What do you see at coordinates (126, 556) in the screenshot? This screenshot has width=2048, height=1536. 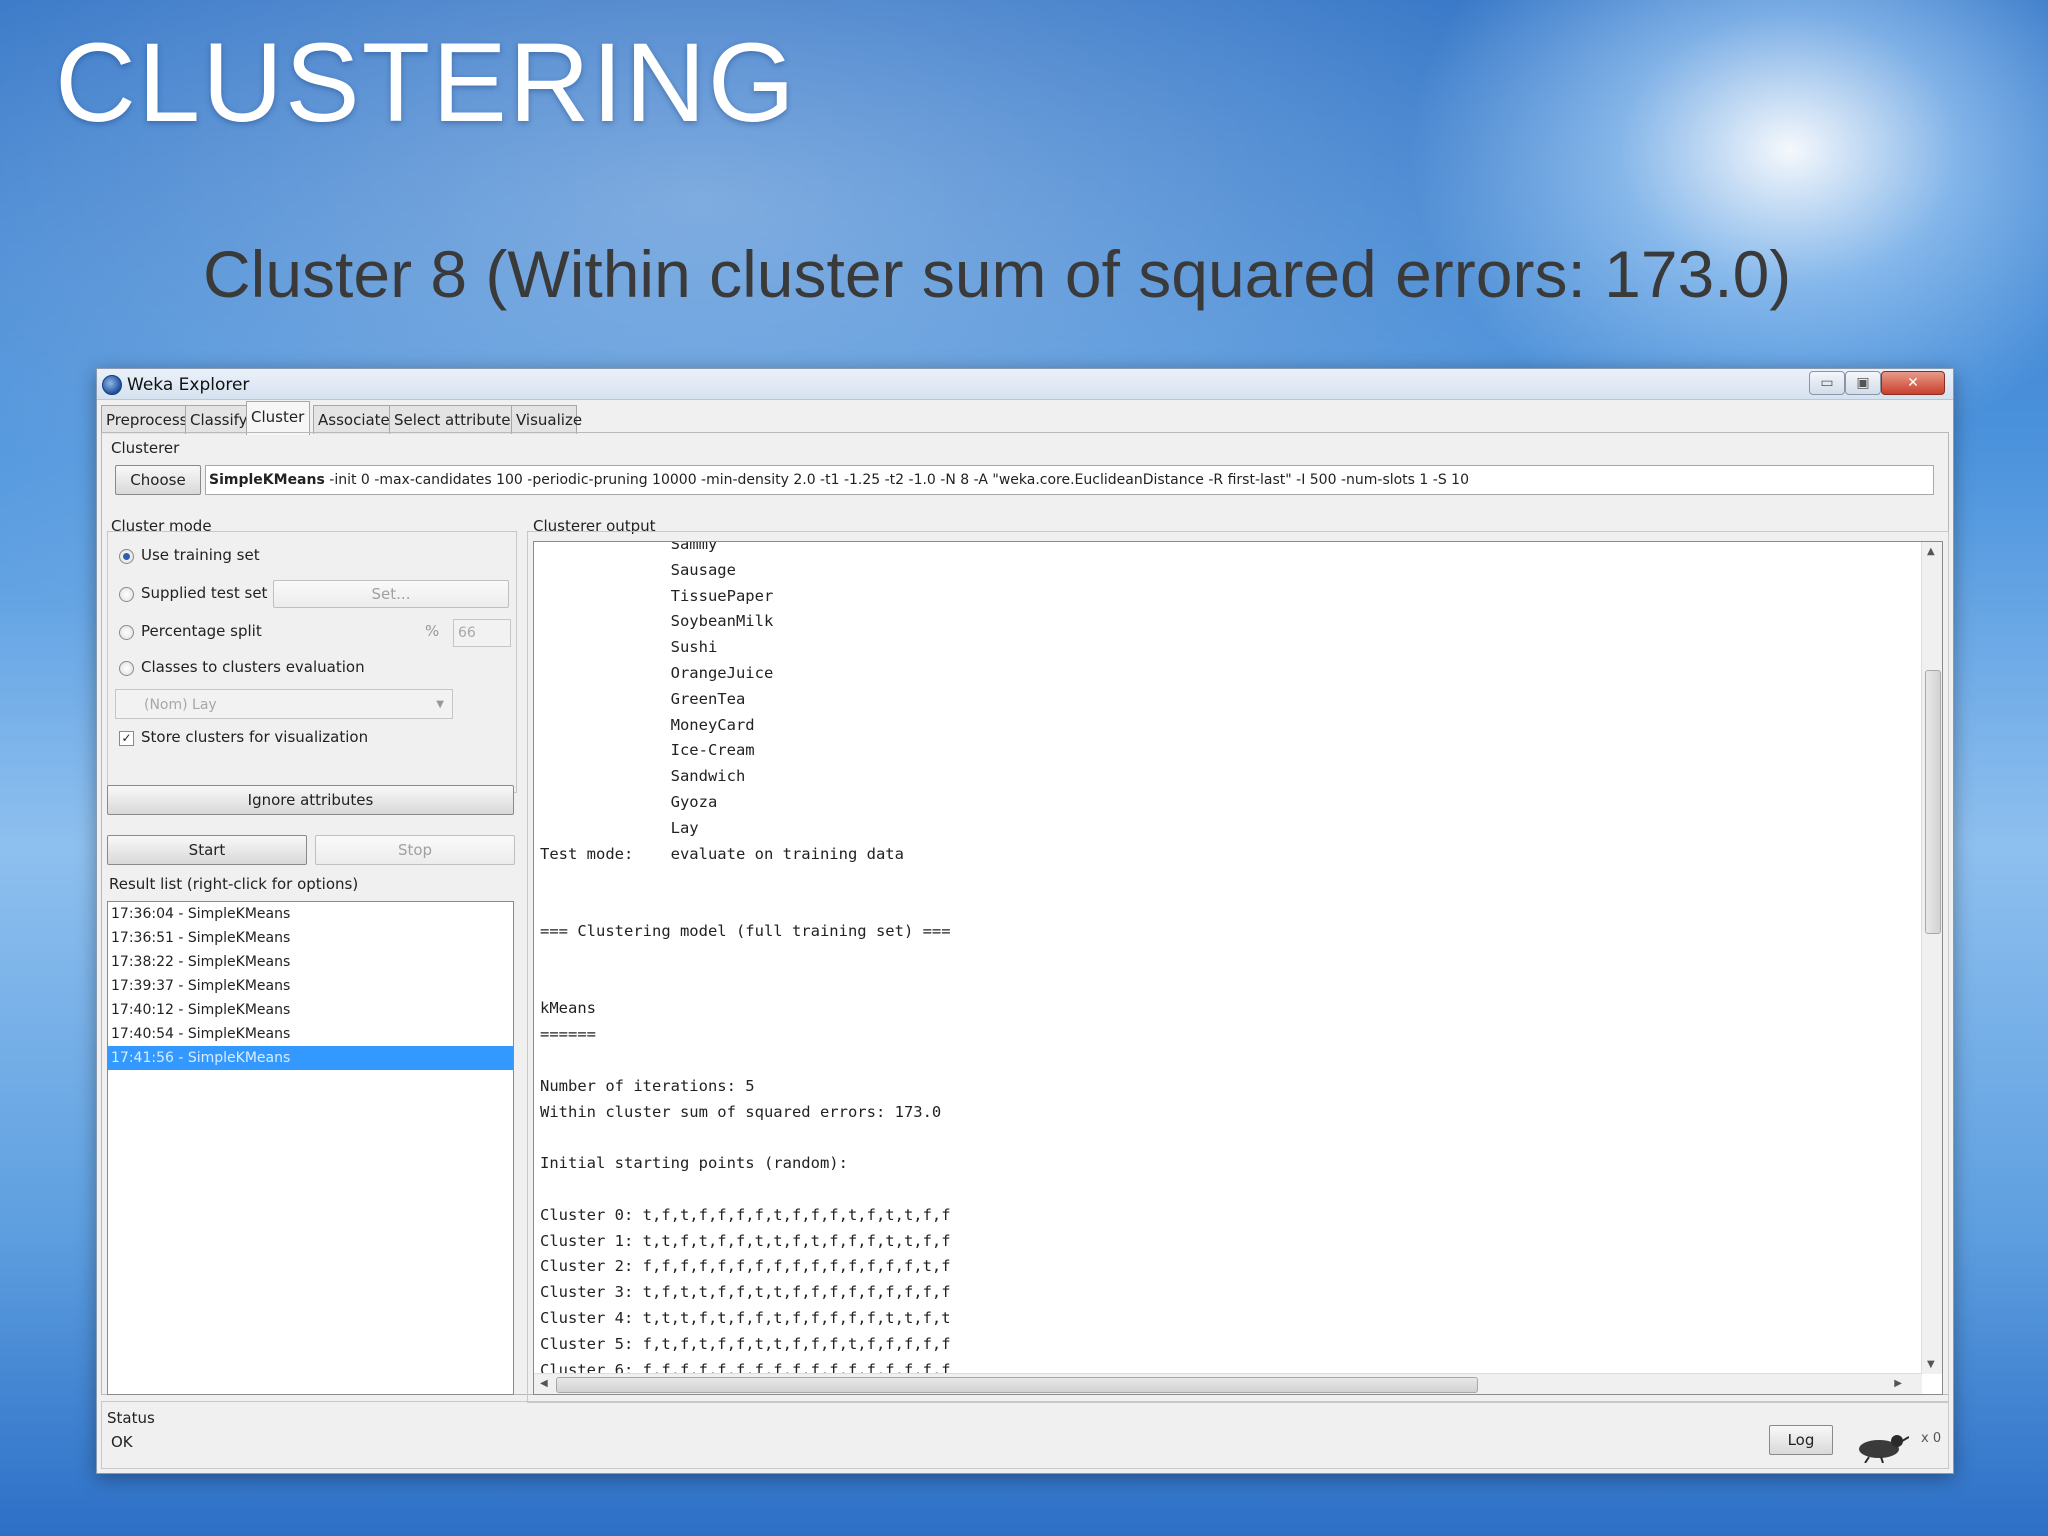 I see `use-training-set-radio` at bounding box center [126, 556].